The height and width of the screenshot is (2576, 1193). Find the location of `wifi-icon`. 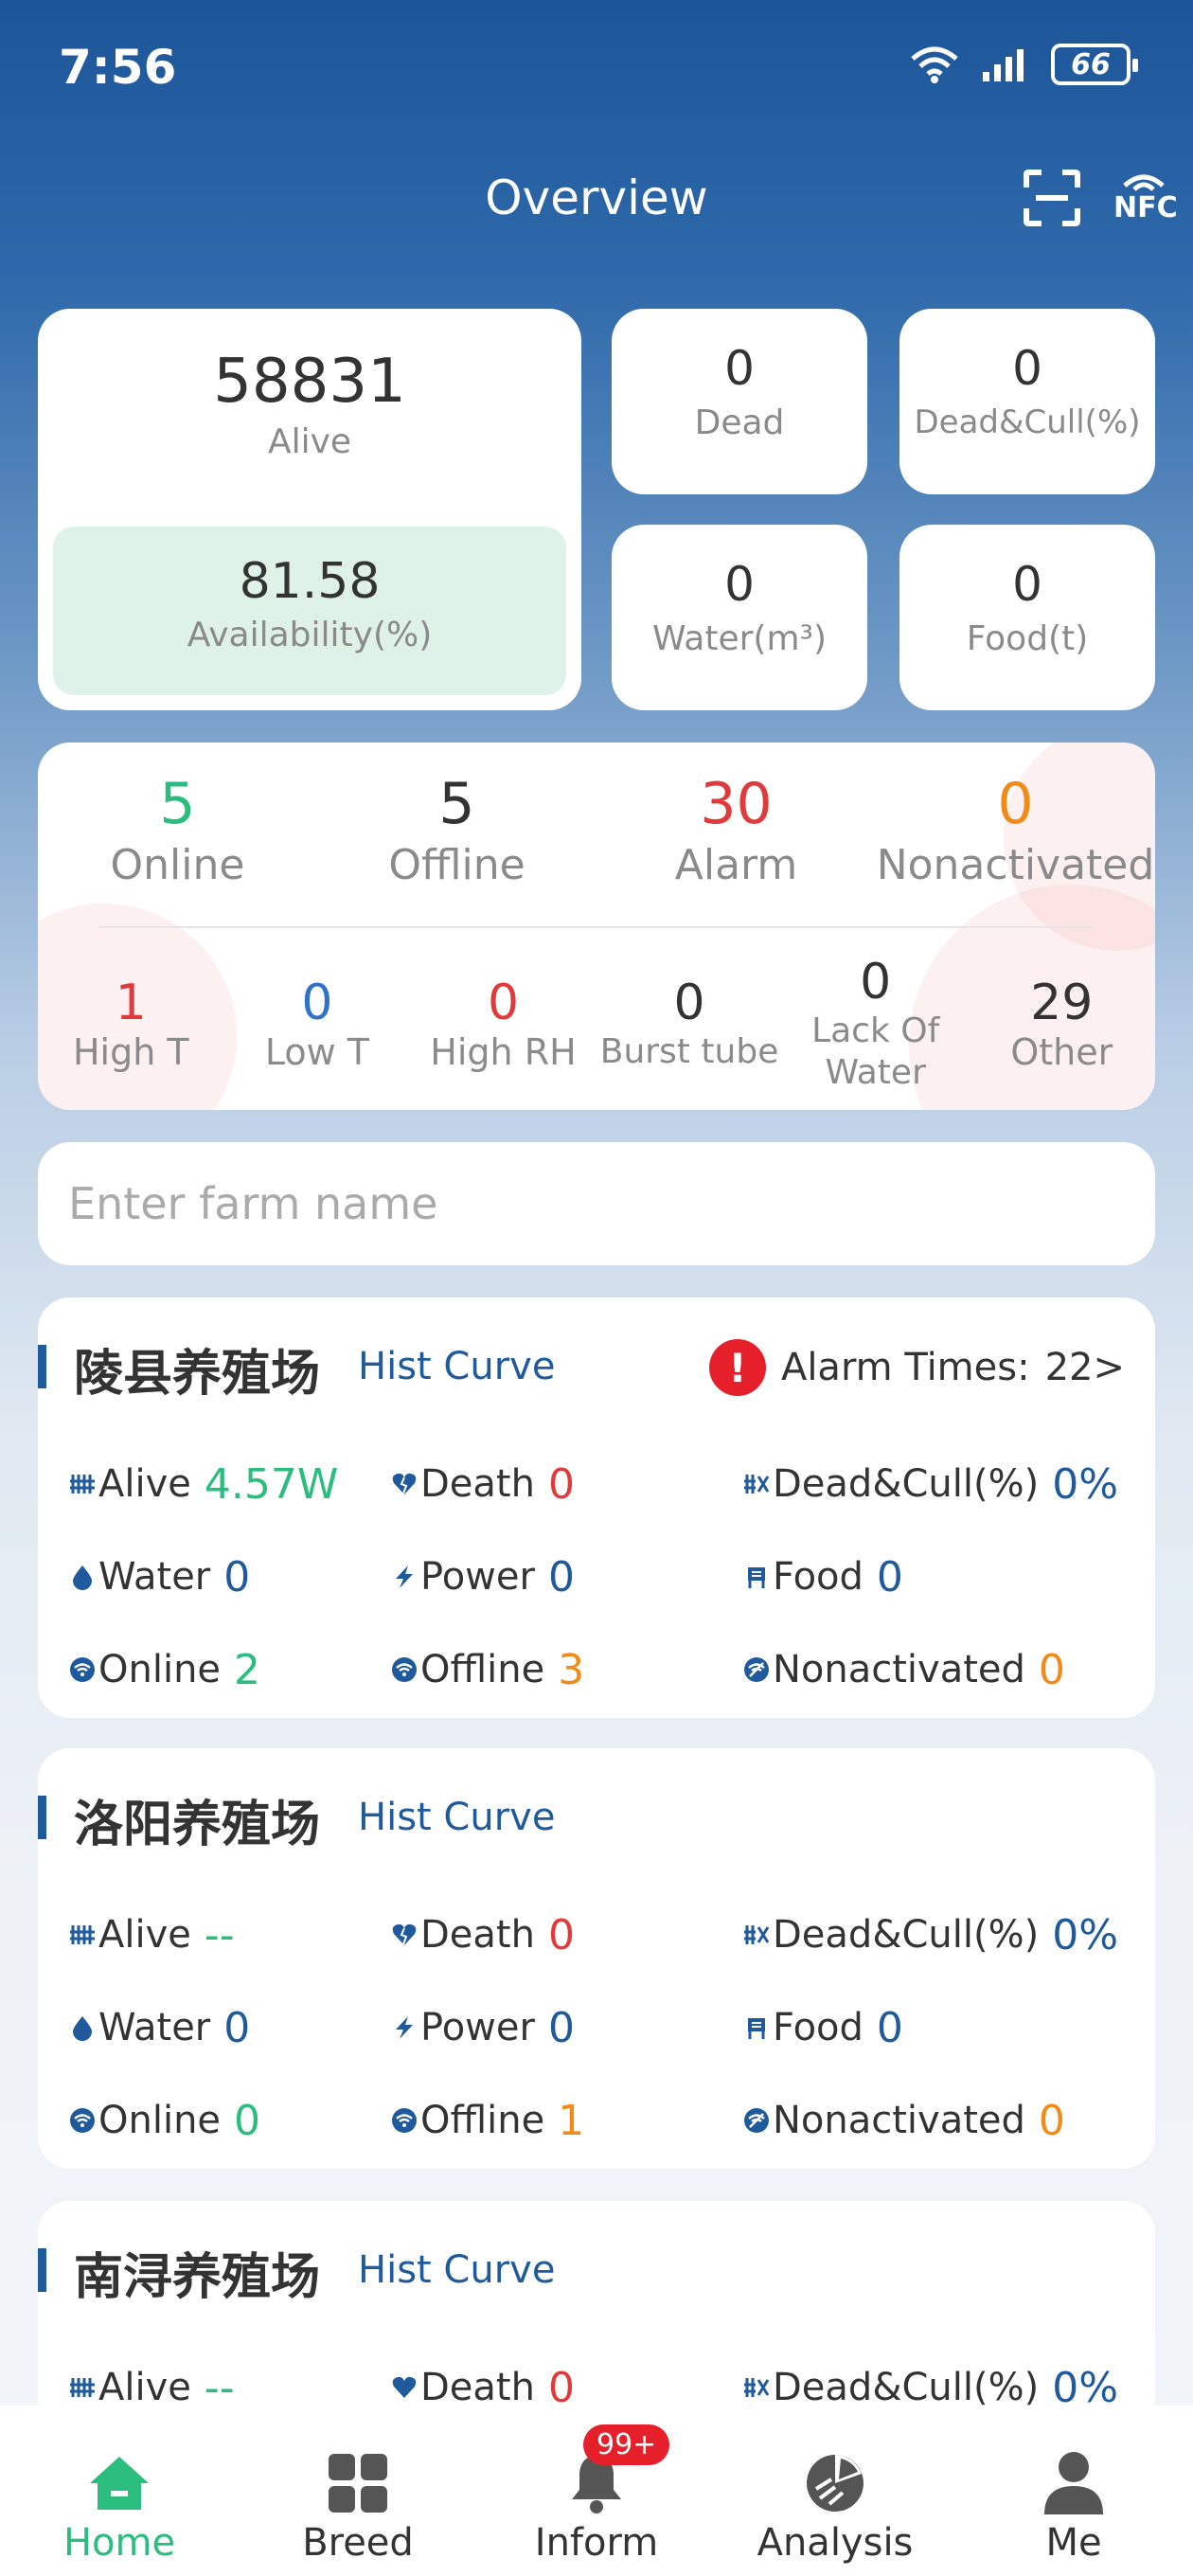

wifi-icon is located at coordinates (934, 64).